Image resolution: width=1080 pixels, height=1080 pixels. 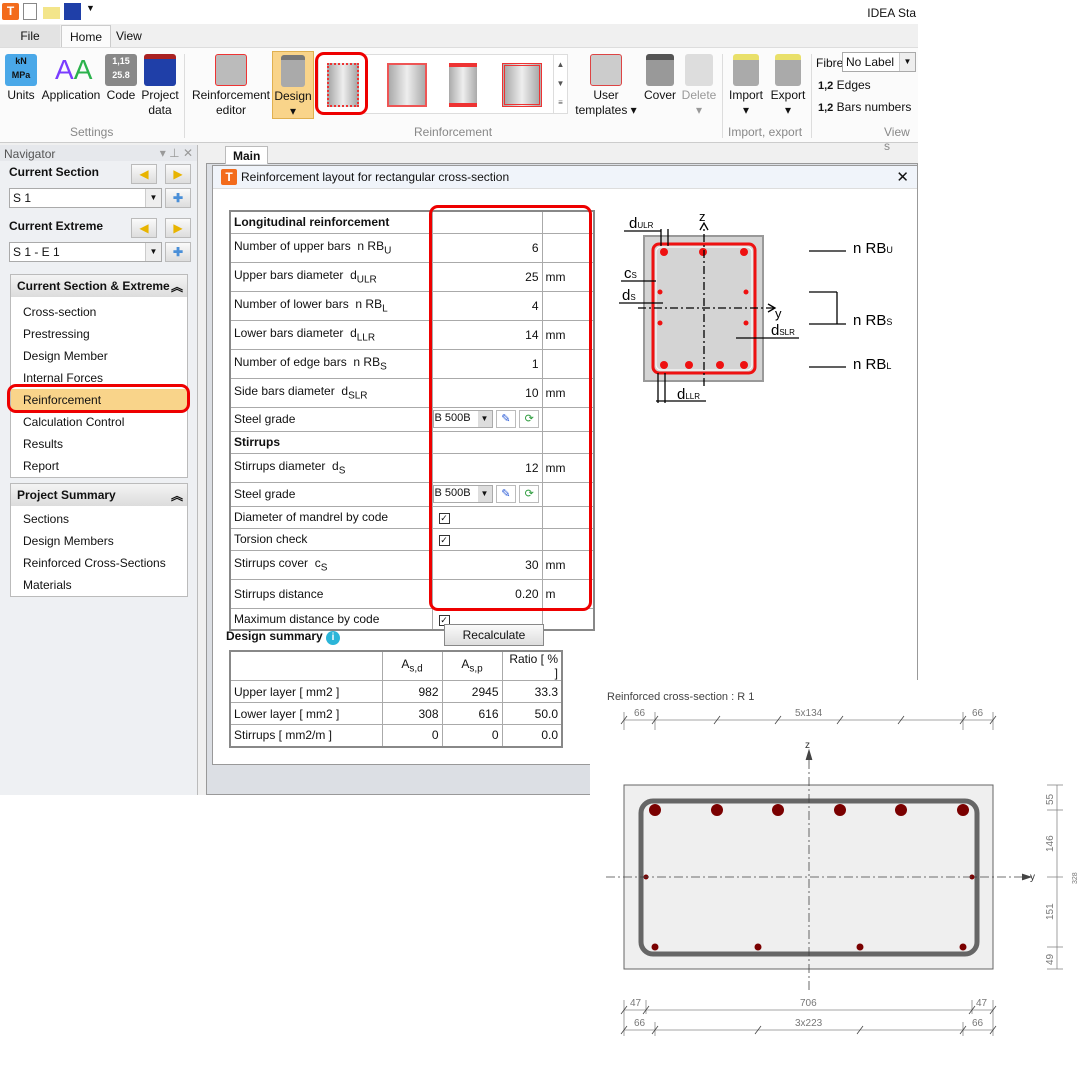 What do you see at coordinates (897, 139) in the screenshot?
I see `group-label-view: View s` at bounding box center [897, 139].